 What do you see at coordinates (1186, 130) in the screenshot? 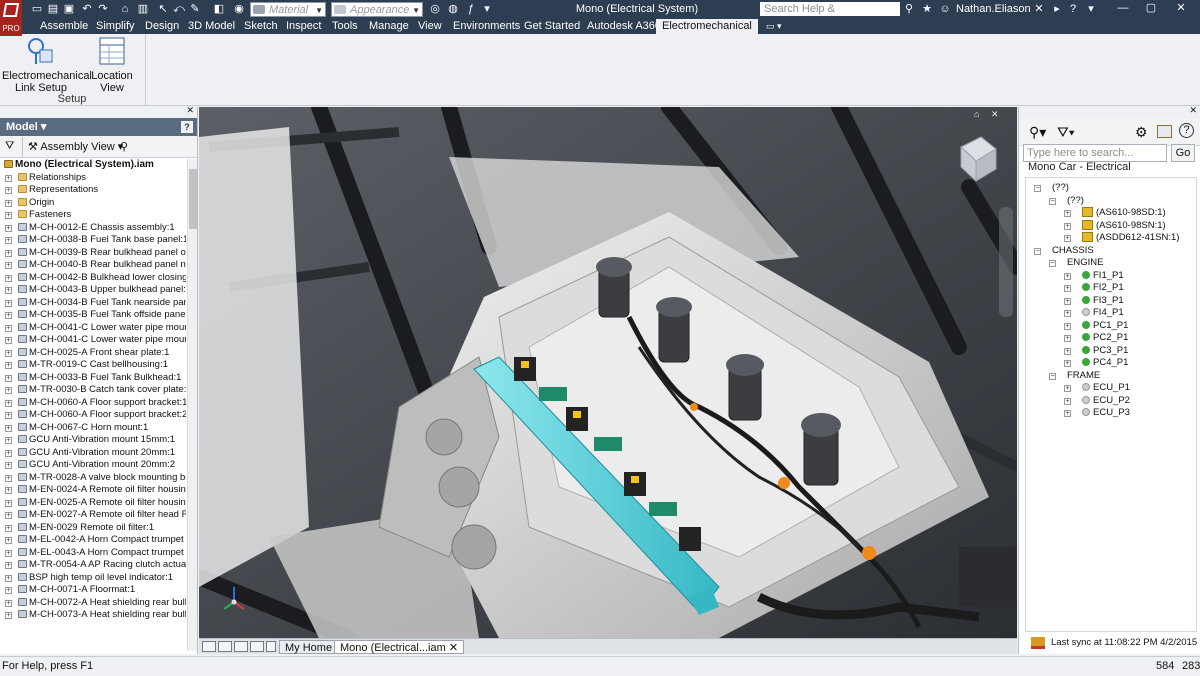
I see `panel-help-icon: ?` at bounding box center [1186, 130].